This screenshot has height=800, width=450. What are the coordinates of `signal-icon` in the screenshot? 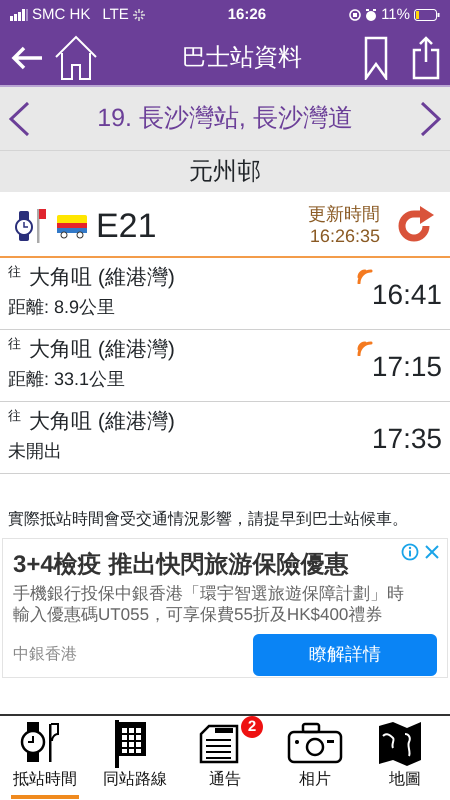 It's located at (19, 15).